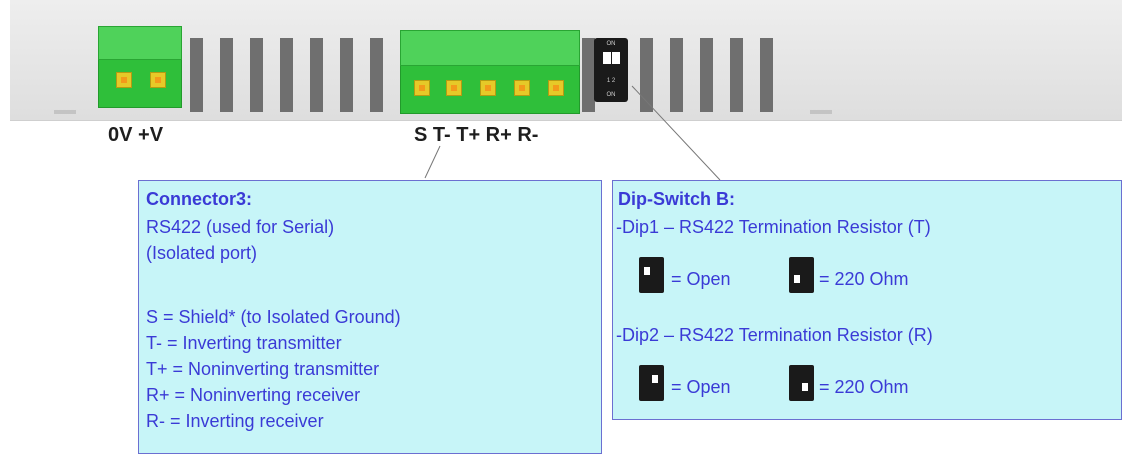 The height and width of the screenshot is (454, 1122). Describe the element at coordinates (801, 383) in the screenshot. I see `dip2-220-ohm-icon` at that location.